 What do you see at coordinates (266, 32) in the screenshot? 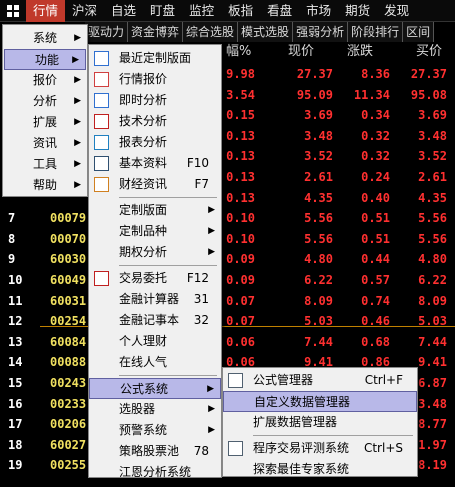
I see `subtab-moshixuangu: 模式选股` at bounding box center [266, 32].